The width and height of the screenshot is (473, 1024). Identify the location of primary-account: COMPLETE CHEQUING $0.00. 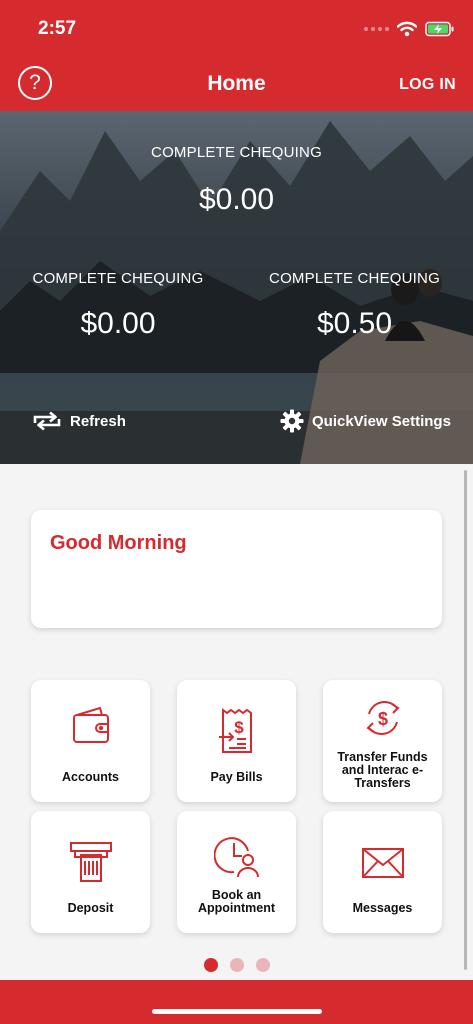
(236, 180).